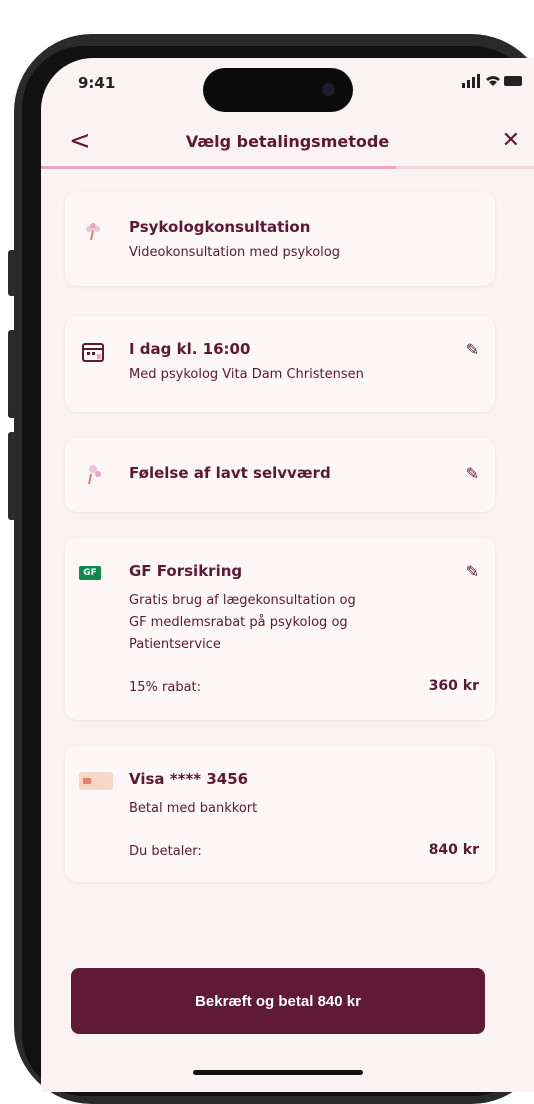 The height and width of the screenshot is (1104, 534). I want to click on progress-fill, so click(218, 167).